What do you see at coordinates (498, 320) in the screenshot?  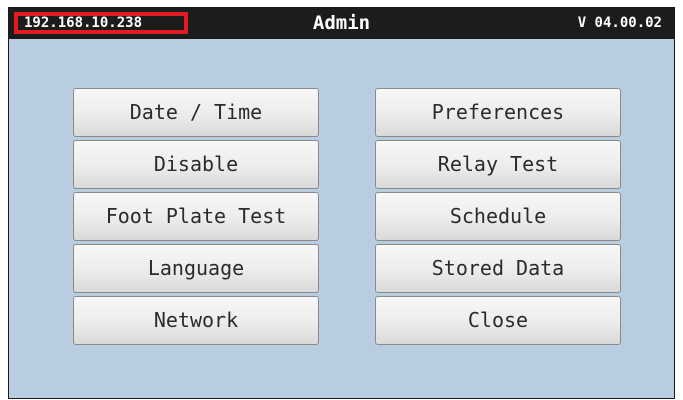 I see `close-button: Close` at bounding box center [498, 320].